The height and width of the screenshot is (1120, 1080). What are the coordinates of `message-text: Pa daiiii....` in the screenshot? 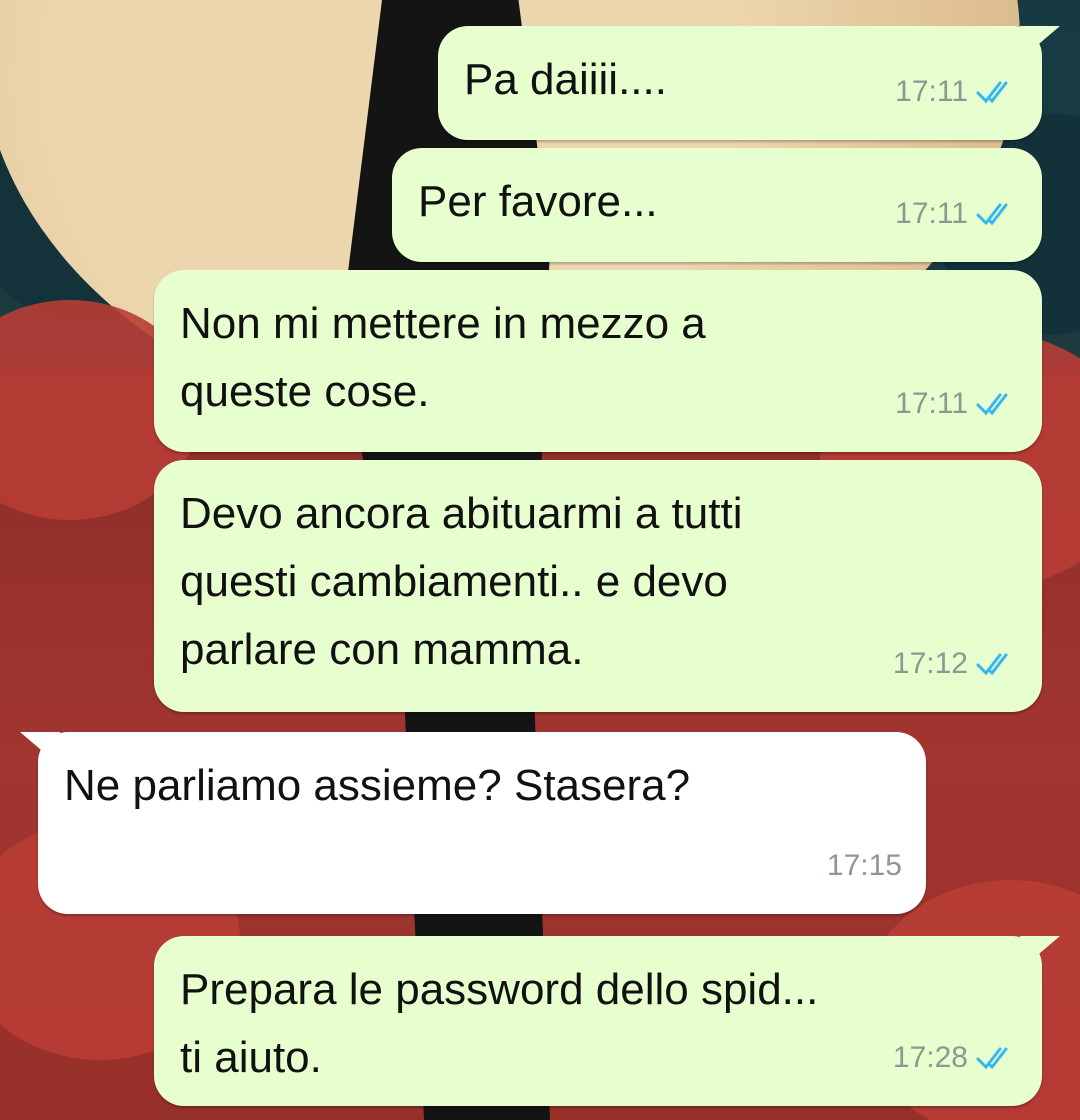 It's located at (565, 79).